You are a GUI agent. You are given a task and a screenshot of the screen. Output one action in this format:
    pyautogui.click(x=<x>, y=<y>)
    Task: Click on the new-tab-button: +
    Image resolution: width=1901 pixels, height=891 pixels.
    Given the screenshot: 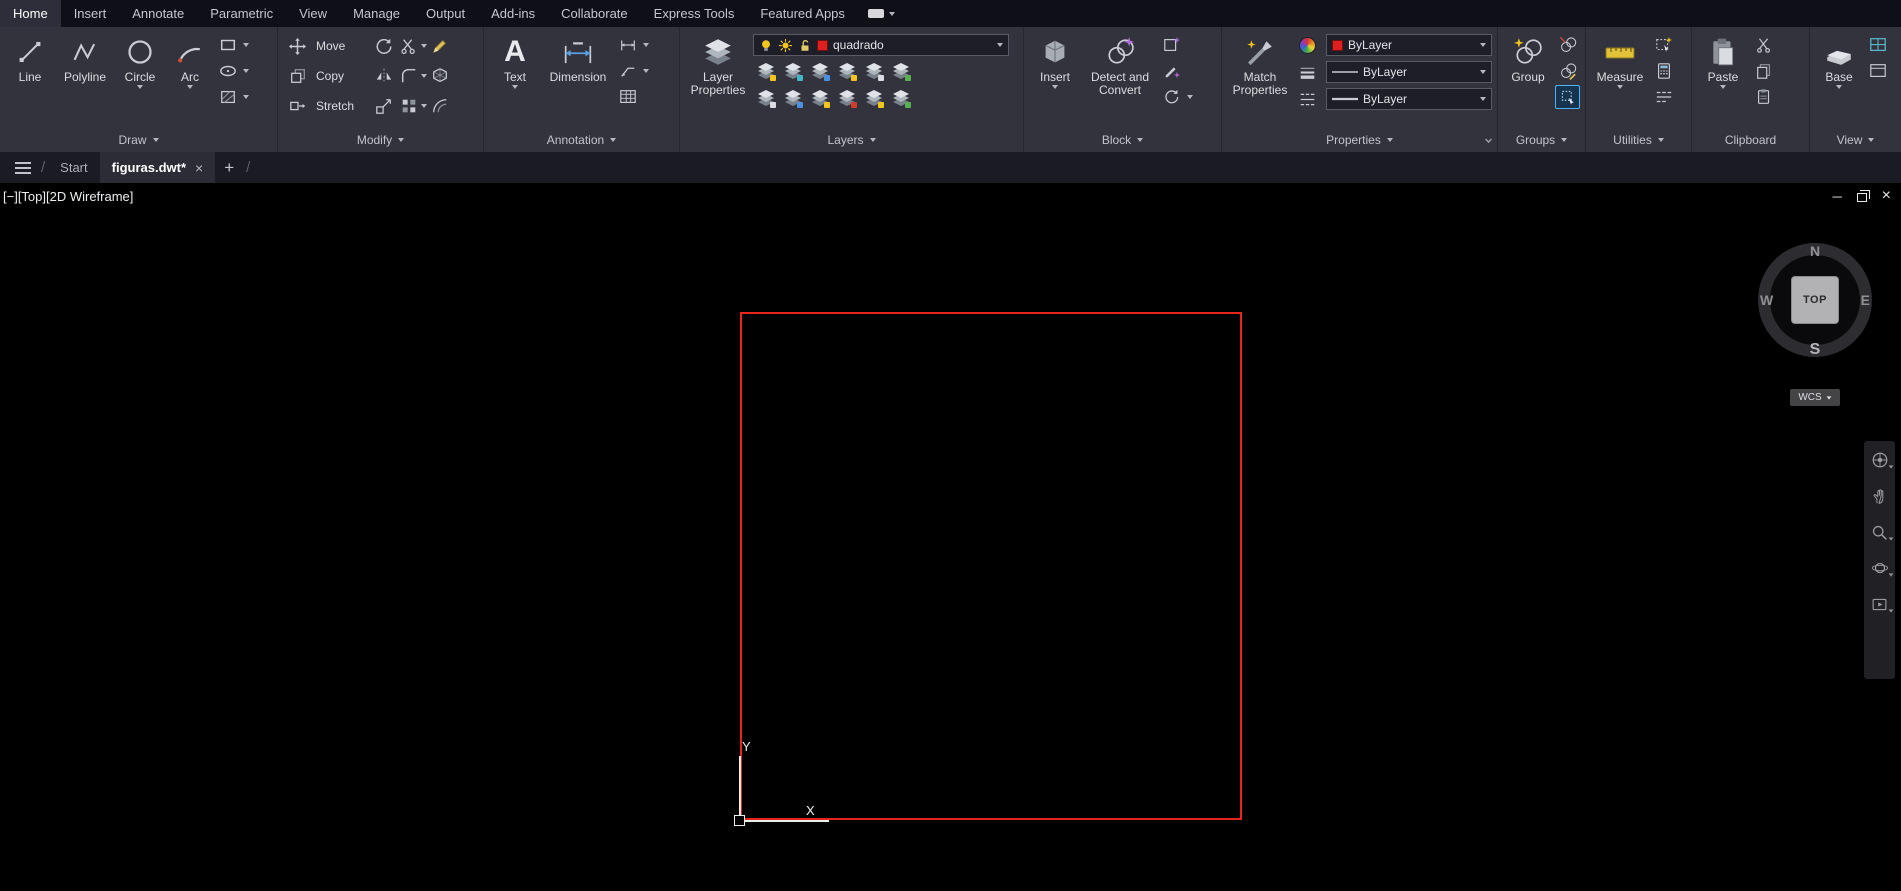 What is the action you would take?
    pyautogui.click(x=229, y=167)
    